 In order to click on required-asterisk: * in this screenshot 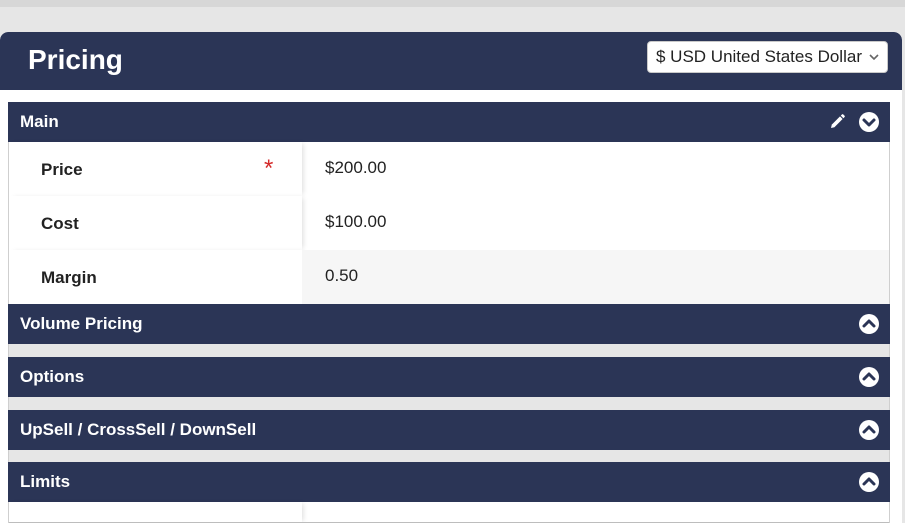, I will do `click(269, 168)`.